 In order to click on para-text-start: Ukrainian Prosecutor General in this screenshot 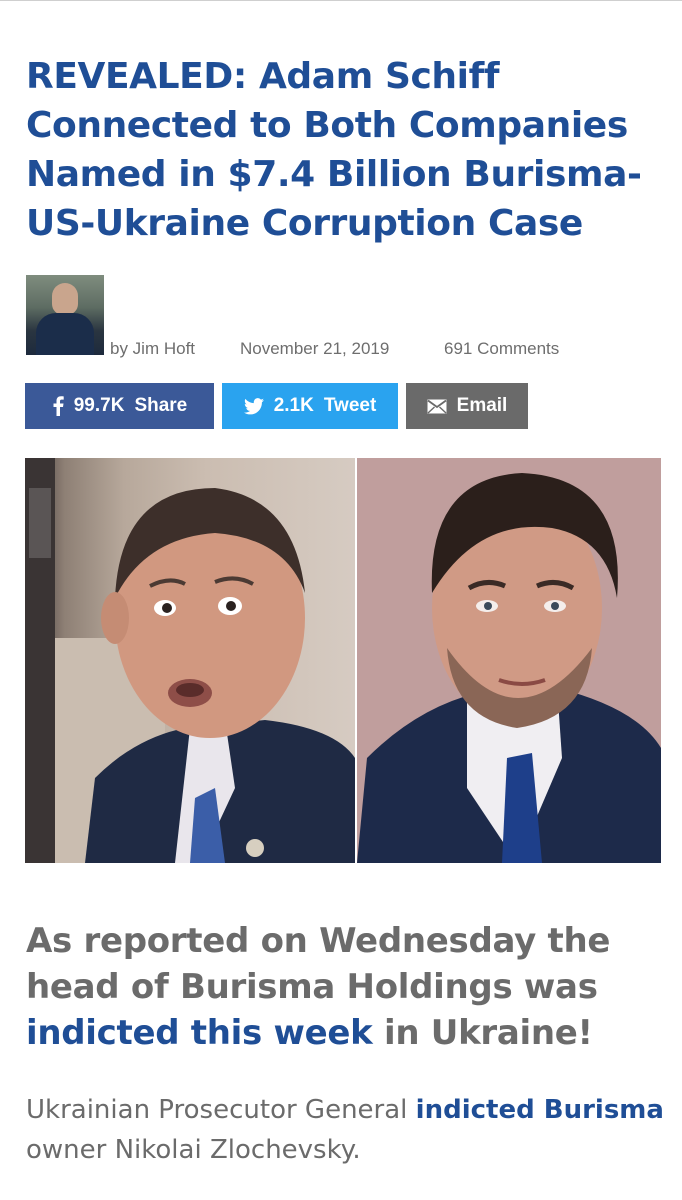, I will do `click(221, 1110)`.